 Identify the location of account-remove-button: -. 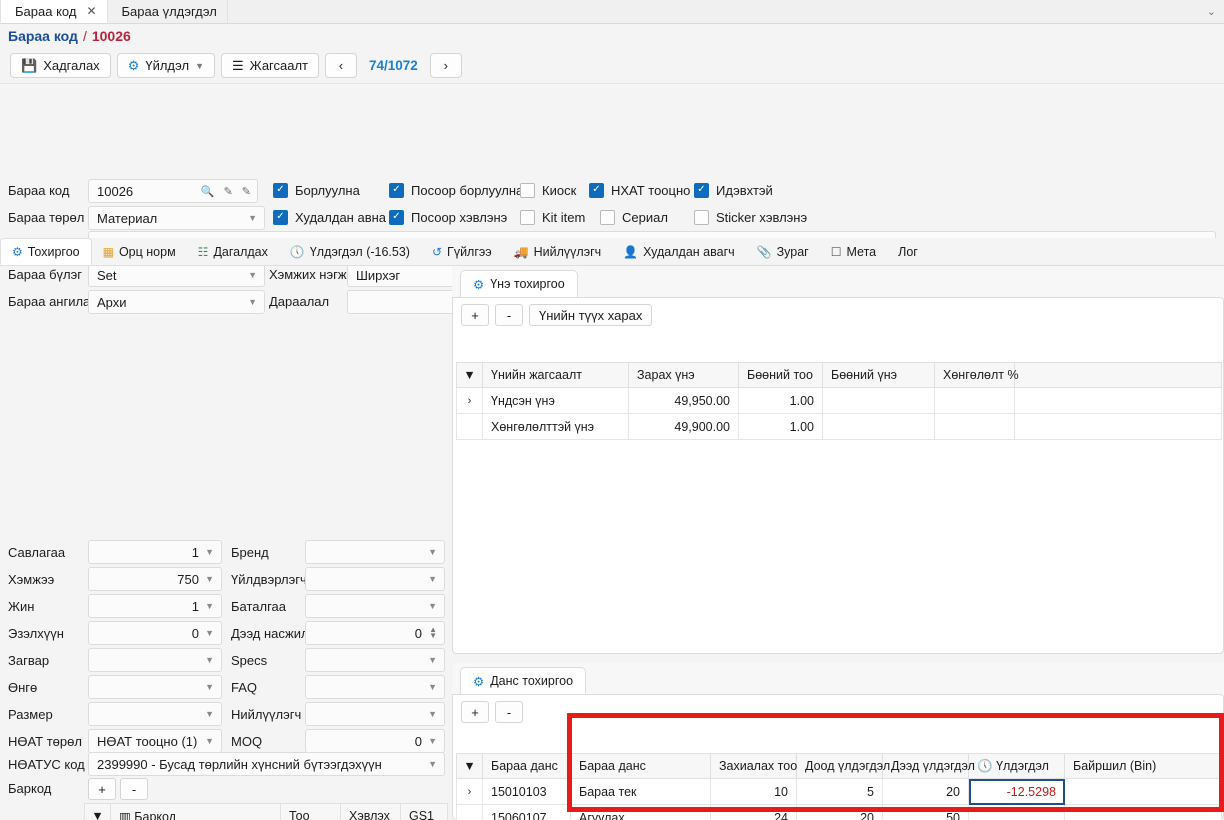
(509, 712).